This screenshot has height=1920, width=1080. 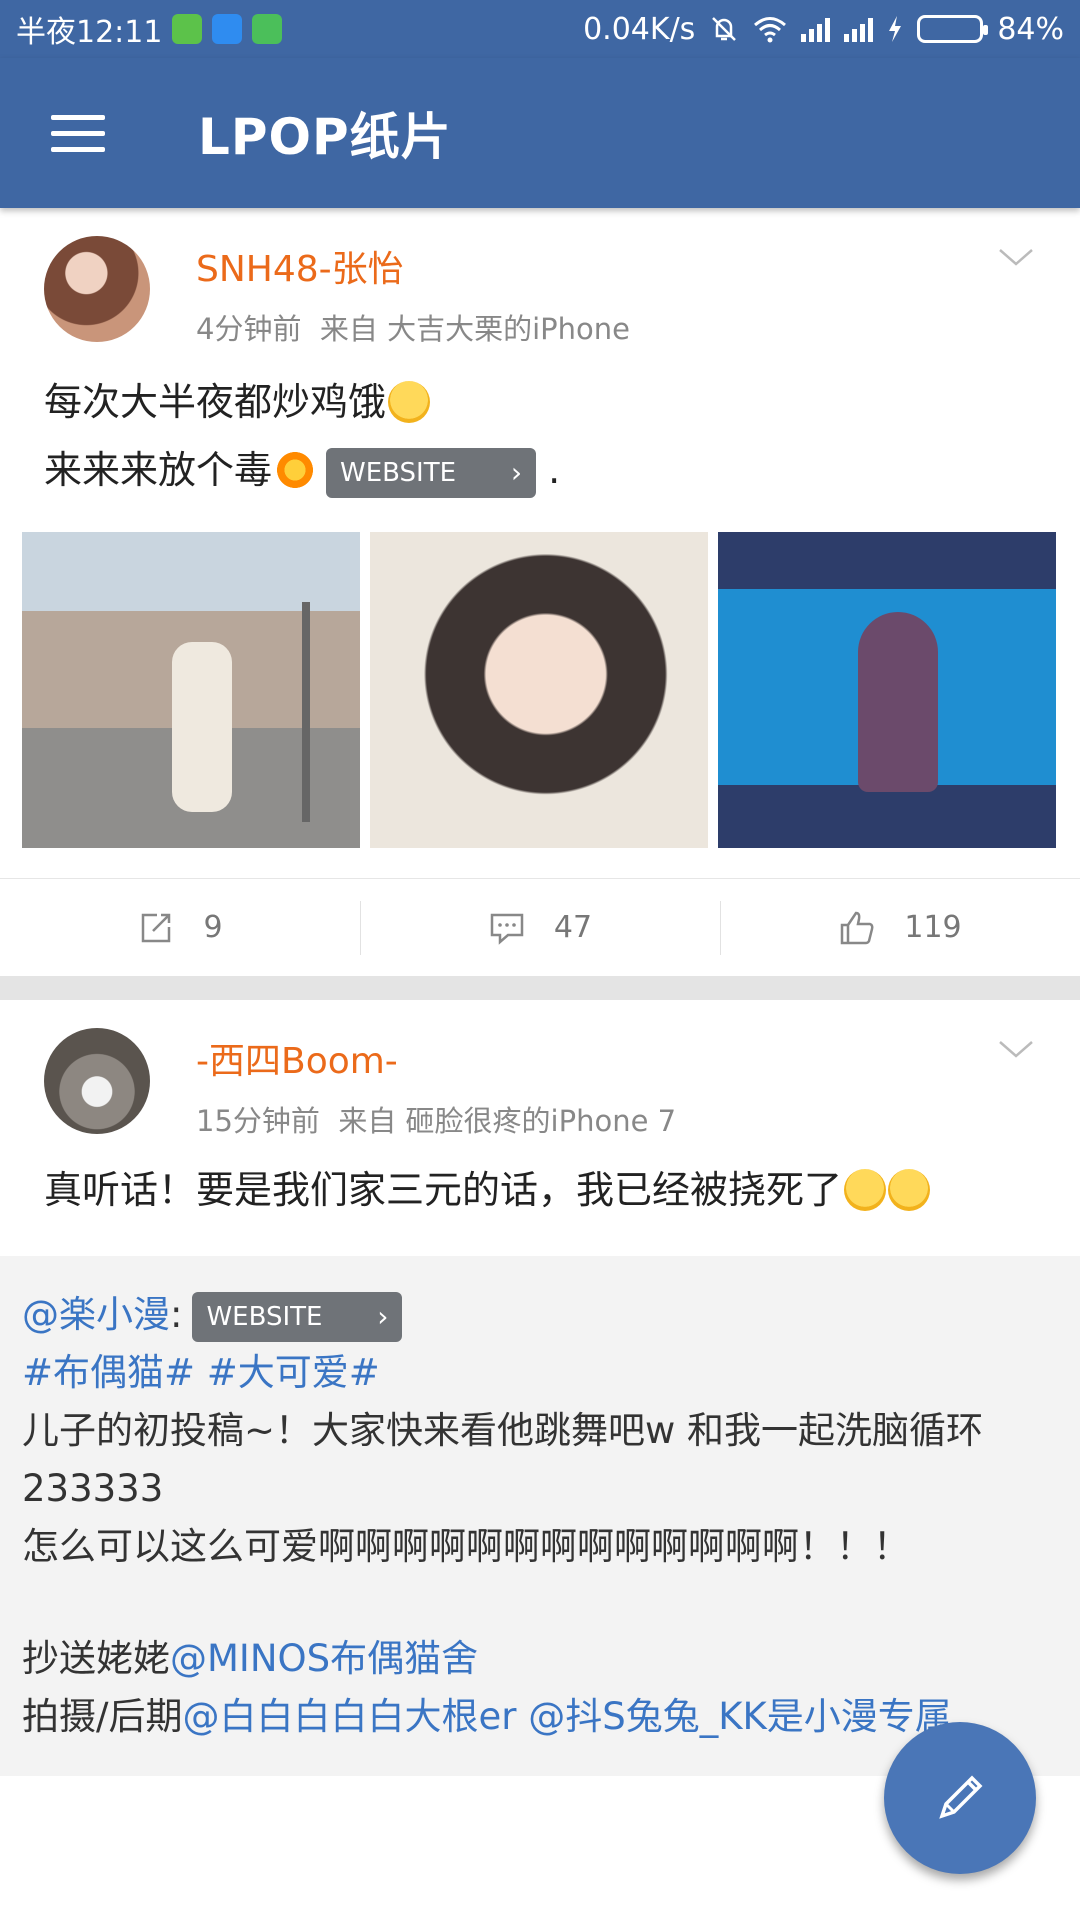 I want to click on comment-count: 47, so click(x=573, y=927).